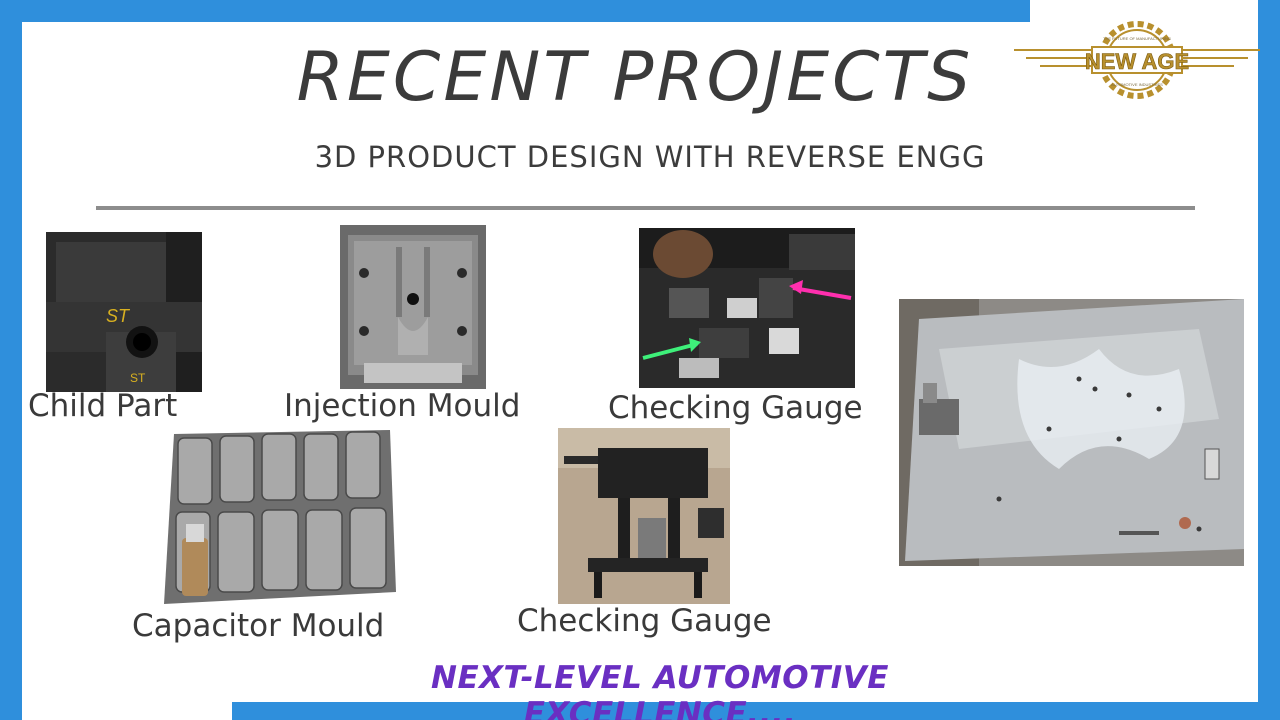 The width and height of the screenshot is (1280, 720). I want to click on fixture-plate-photo, so click(1071, 432).